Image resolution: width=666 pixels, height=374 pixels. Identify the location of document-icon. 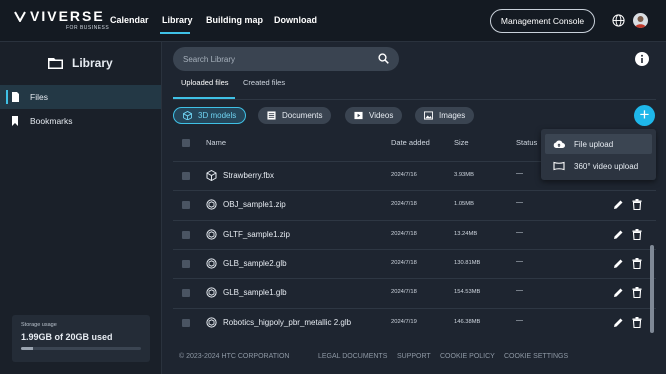
(271, 115).